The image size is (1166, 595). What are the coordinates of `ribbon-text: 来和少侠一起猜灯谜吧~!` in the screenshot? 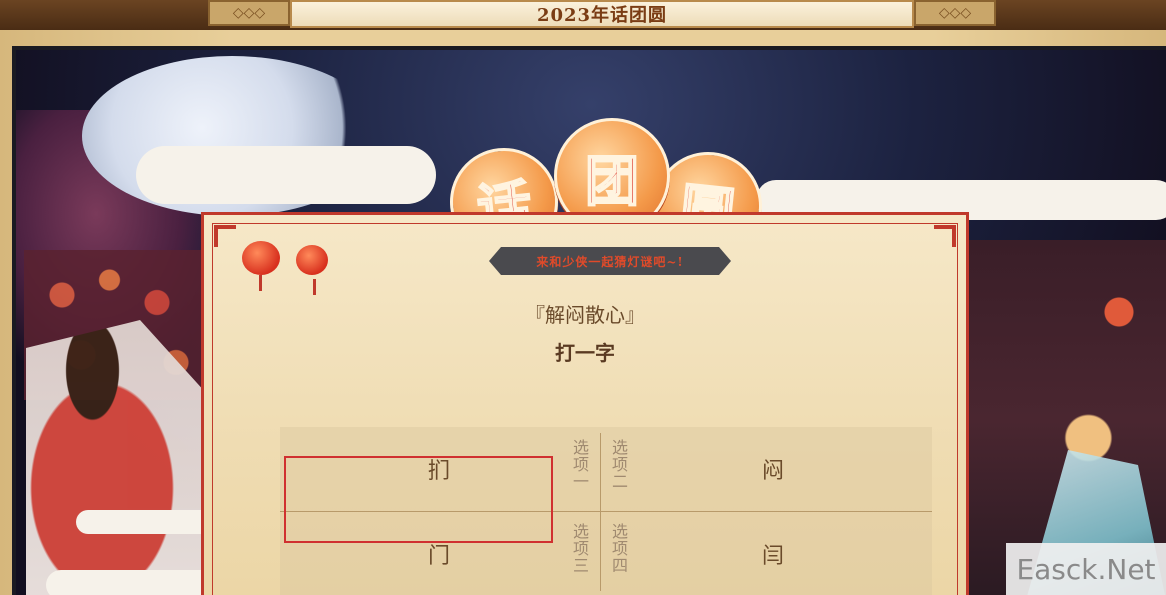 It's located at (610, 261).